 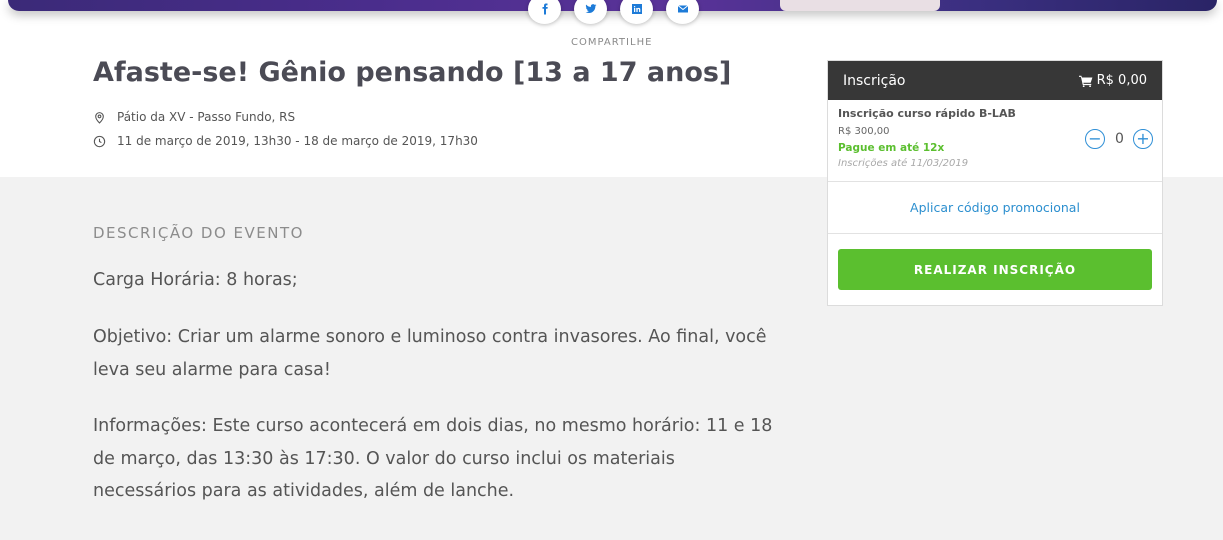 I want to click on twitter-icon, so click(x=590, y=9).